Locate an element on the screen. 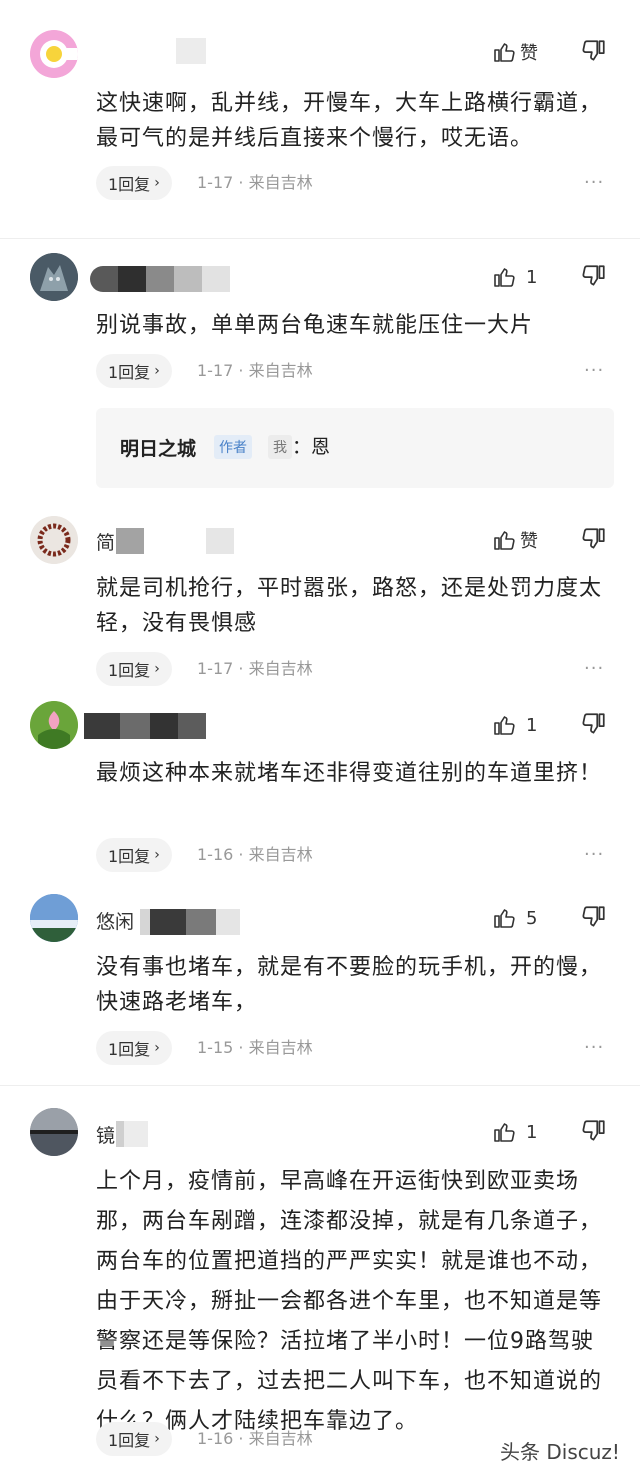 This screenshot has height=1471, width=640. comment-text: 没有事也堵车，就是有不要脸的玩手机，开的慢，快速路老堵车， is located at coordinates (349, 985).